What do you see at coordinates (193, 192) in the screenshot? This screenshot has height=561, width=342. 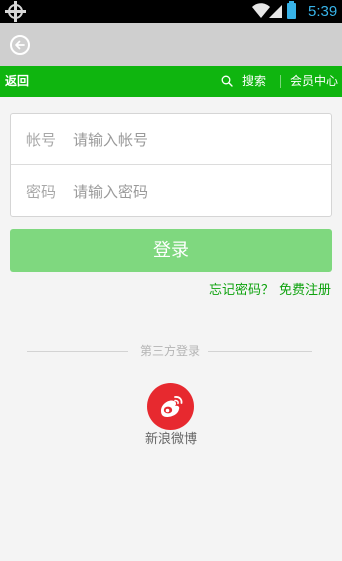 I see `password-input` at bounding box center [193, 192].